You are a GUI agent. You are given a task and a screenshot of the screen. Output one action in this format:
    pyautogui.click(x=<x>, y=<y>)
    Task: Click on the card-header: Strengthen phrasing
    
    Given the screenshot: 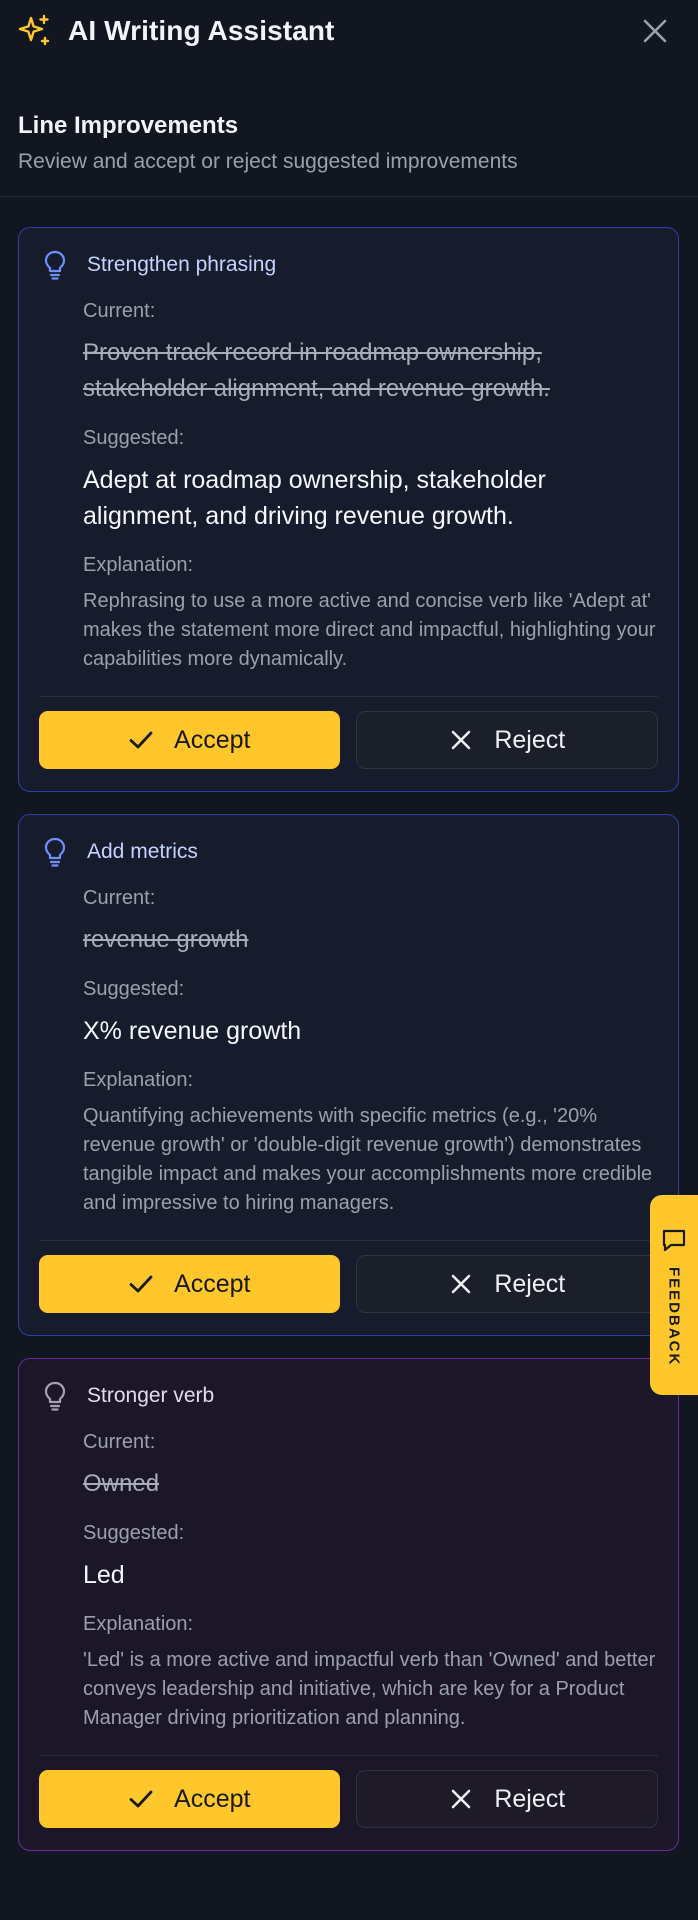 What is the action you would take?
    pyautogui.click(x=348, y=265)
    